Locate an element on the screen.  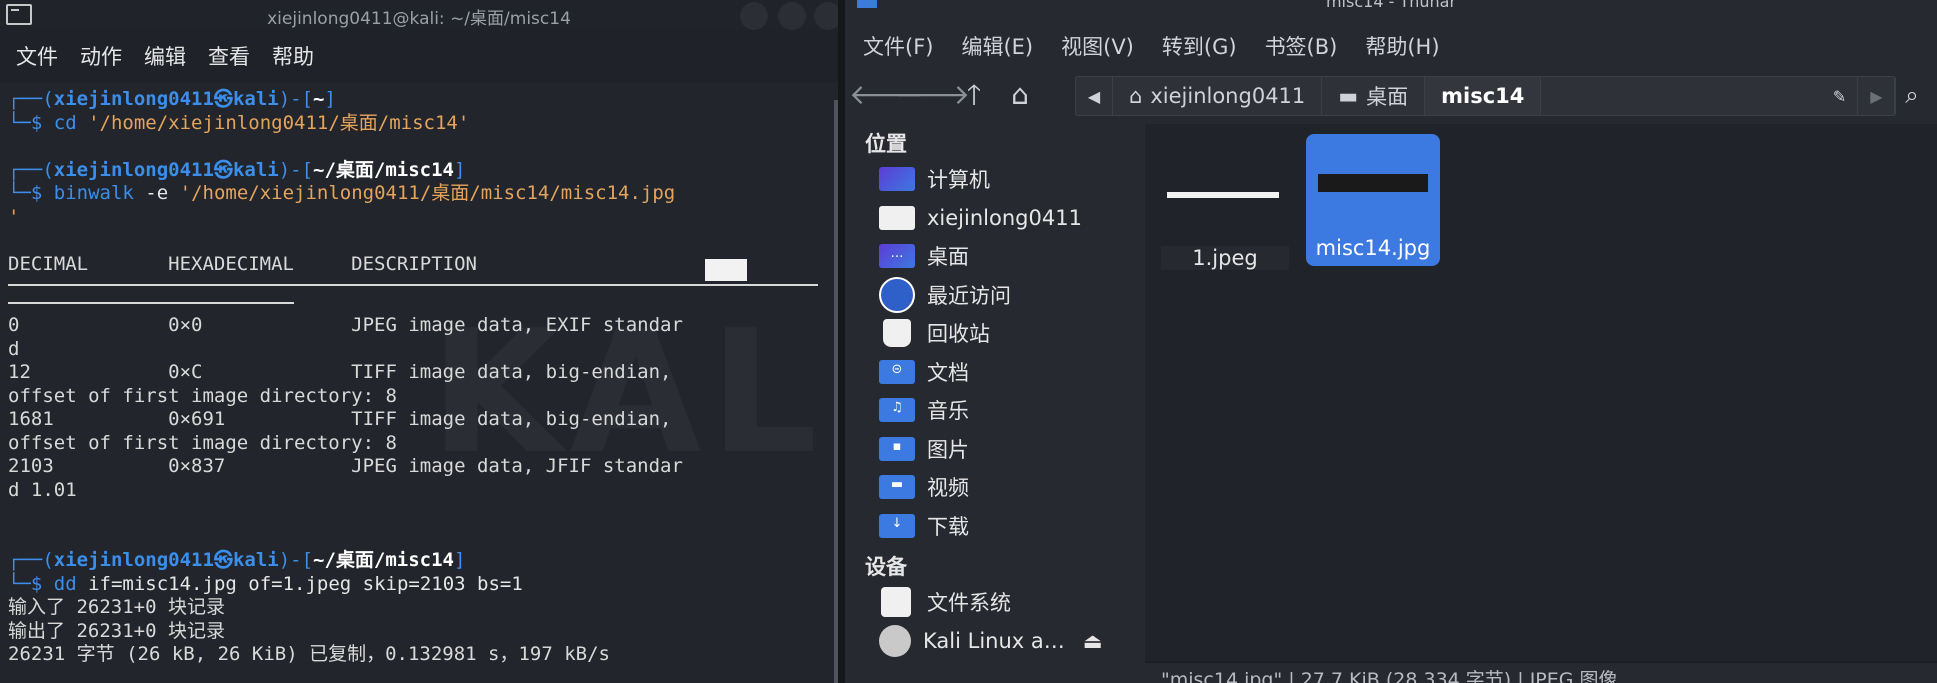
sidebar-item-filesystem: 文件系统 is located at coordinates (995, 602).